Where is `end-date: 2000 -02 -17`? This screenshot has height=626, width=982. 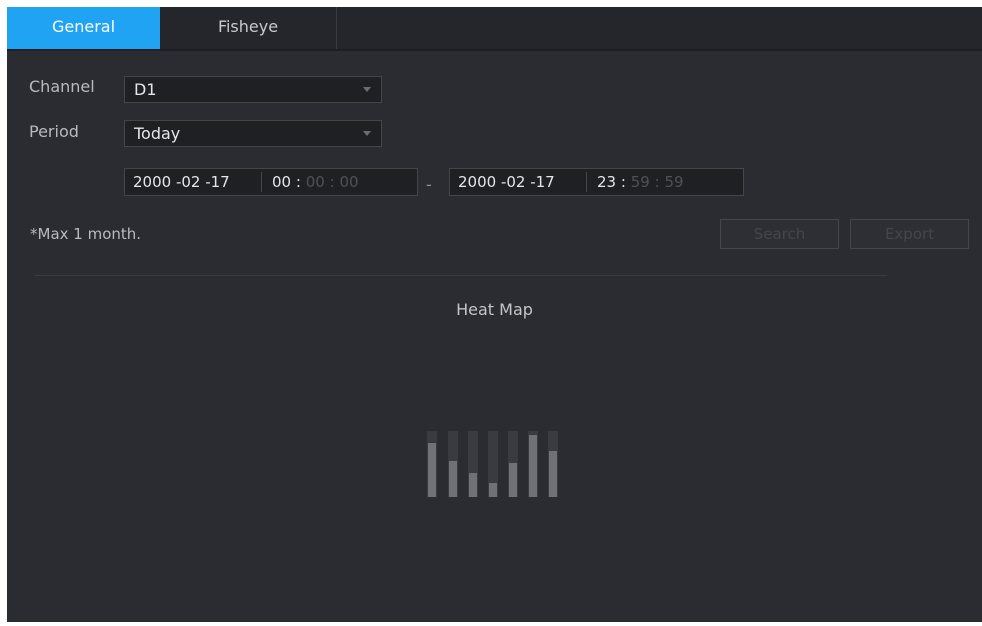
end-date: 2000 -02 -17 is located at coordinates (506, 182).